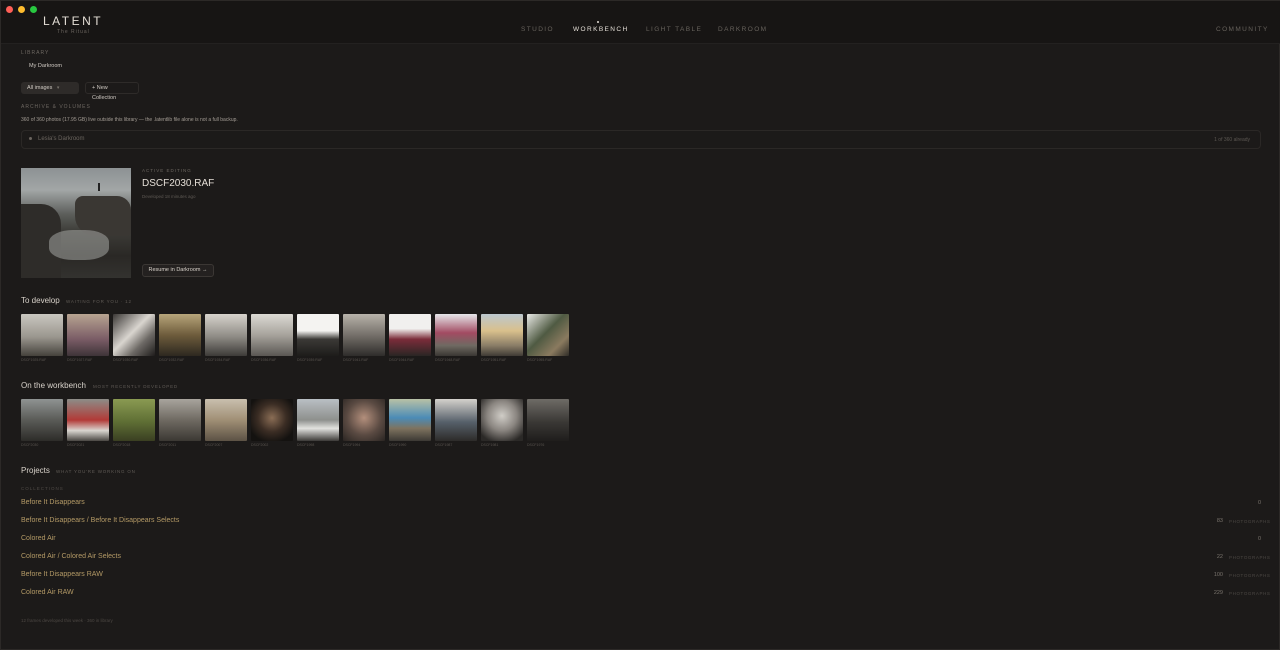 This screenshot has width=1280, height=650. Describe the element at coordinates (47, 592) in the screenshot. I see `project-name: Colored Air RAW` at that location.